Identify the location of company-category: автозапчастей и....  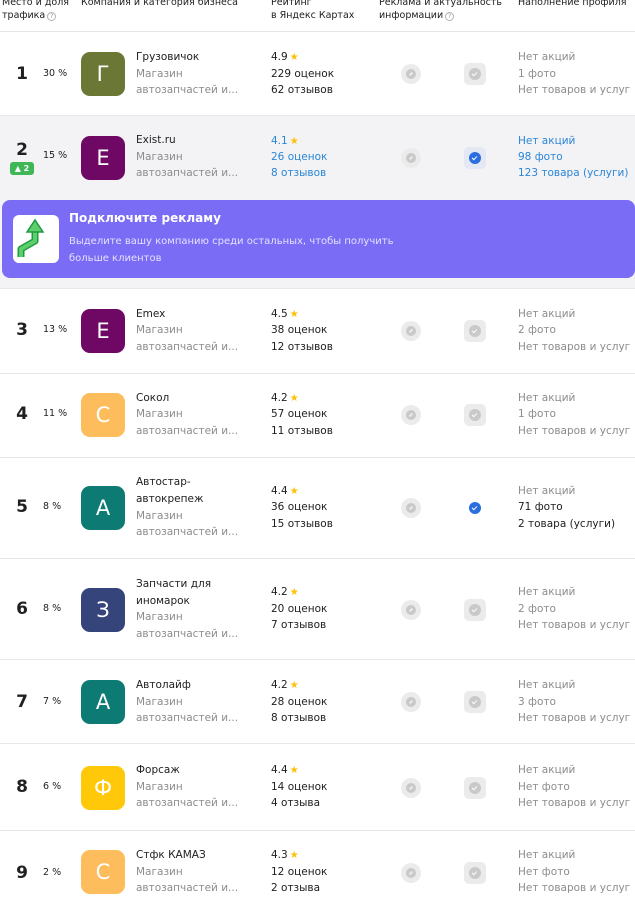
(187, 173).